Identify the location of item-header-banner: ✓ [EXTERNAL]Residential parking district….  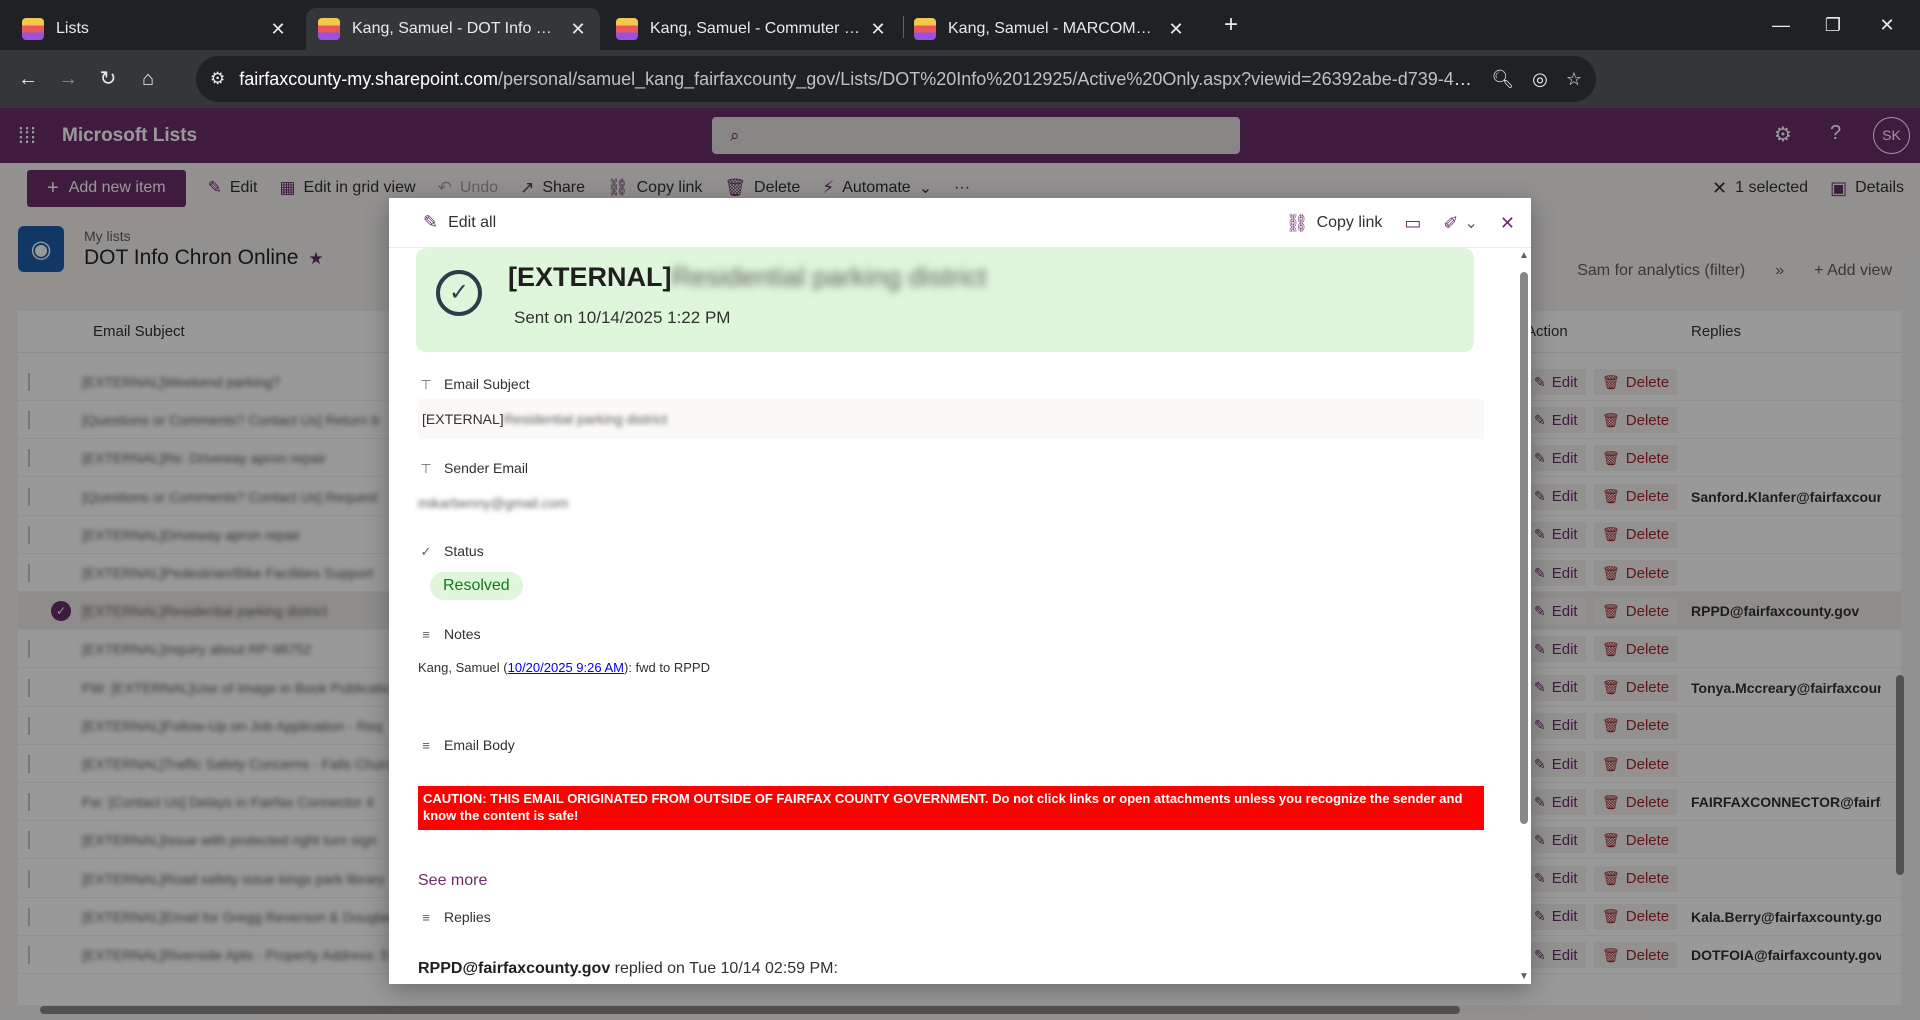
(945, 300).